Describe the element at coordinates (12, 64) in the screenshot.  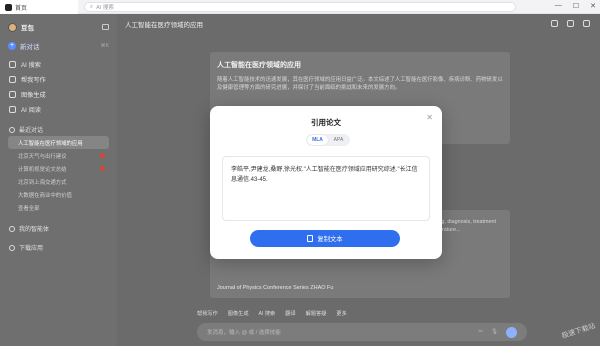
I see `search-icon` at that location.